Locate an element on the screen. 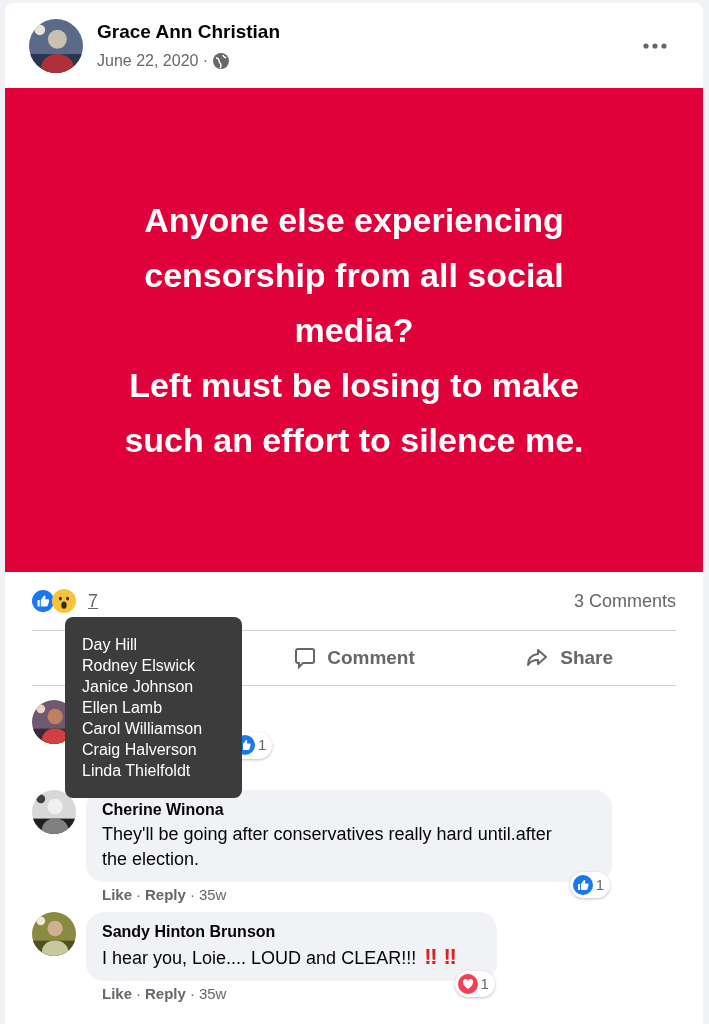  surprised-face-icon is located at coordinates (64, 601).